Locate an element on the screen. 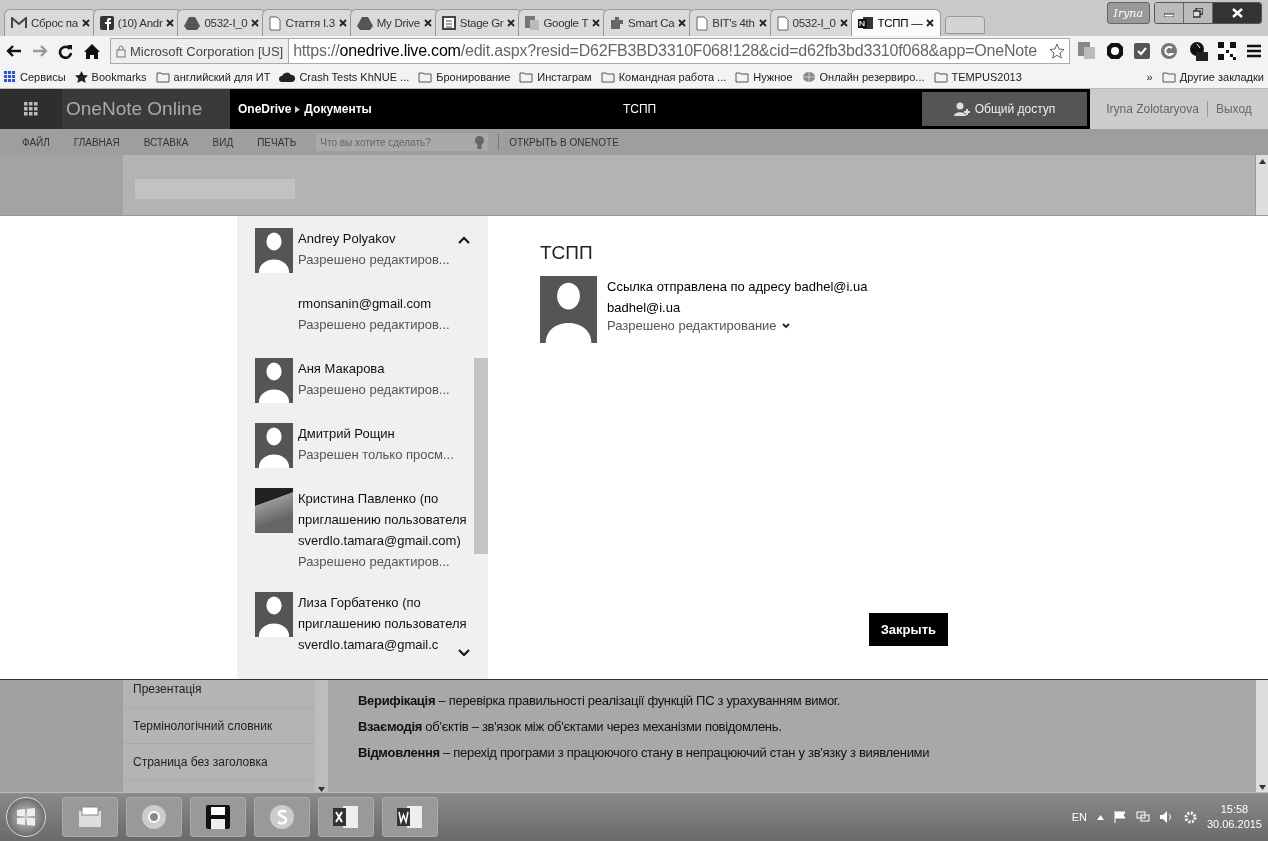 This screenshot has height=841, width=1268. breadcrumb-link: Документы is located at coordinates (338, 109).